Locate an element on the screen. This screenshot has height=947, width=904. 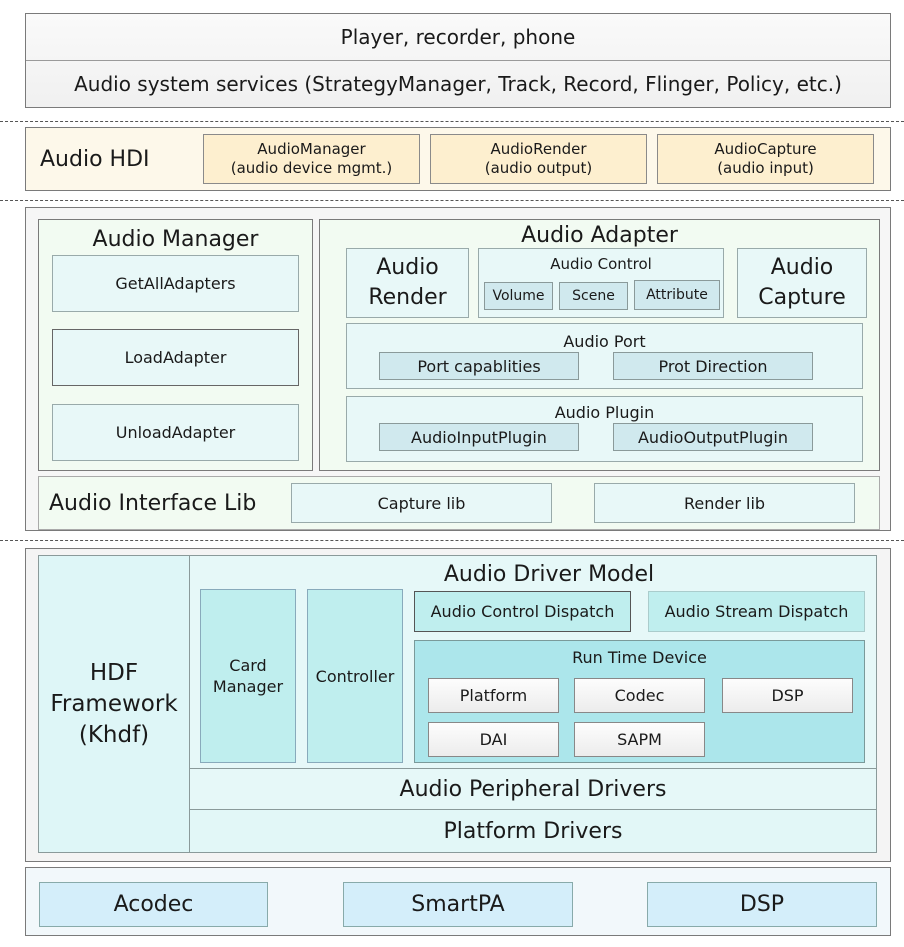
card-manager-line: Manager is located at coordinates (248, 686).